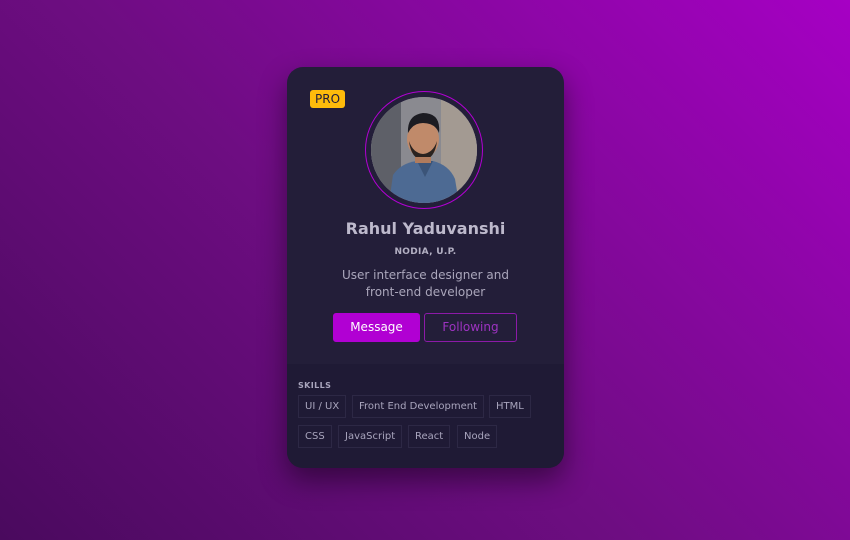 The width and height of the screenshot is (850, 540). Describe the element at coordinates (425, 275) in the screenshot. I see `bio-line-1: User interface designer and` at that location.